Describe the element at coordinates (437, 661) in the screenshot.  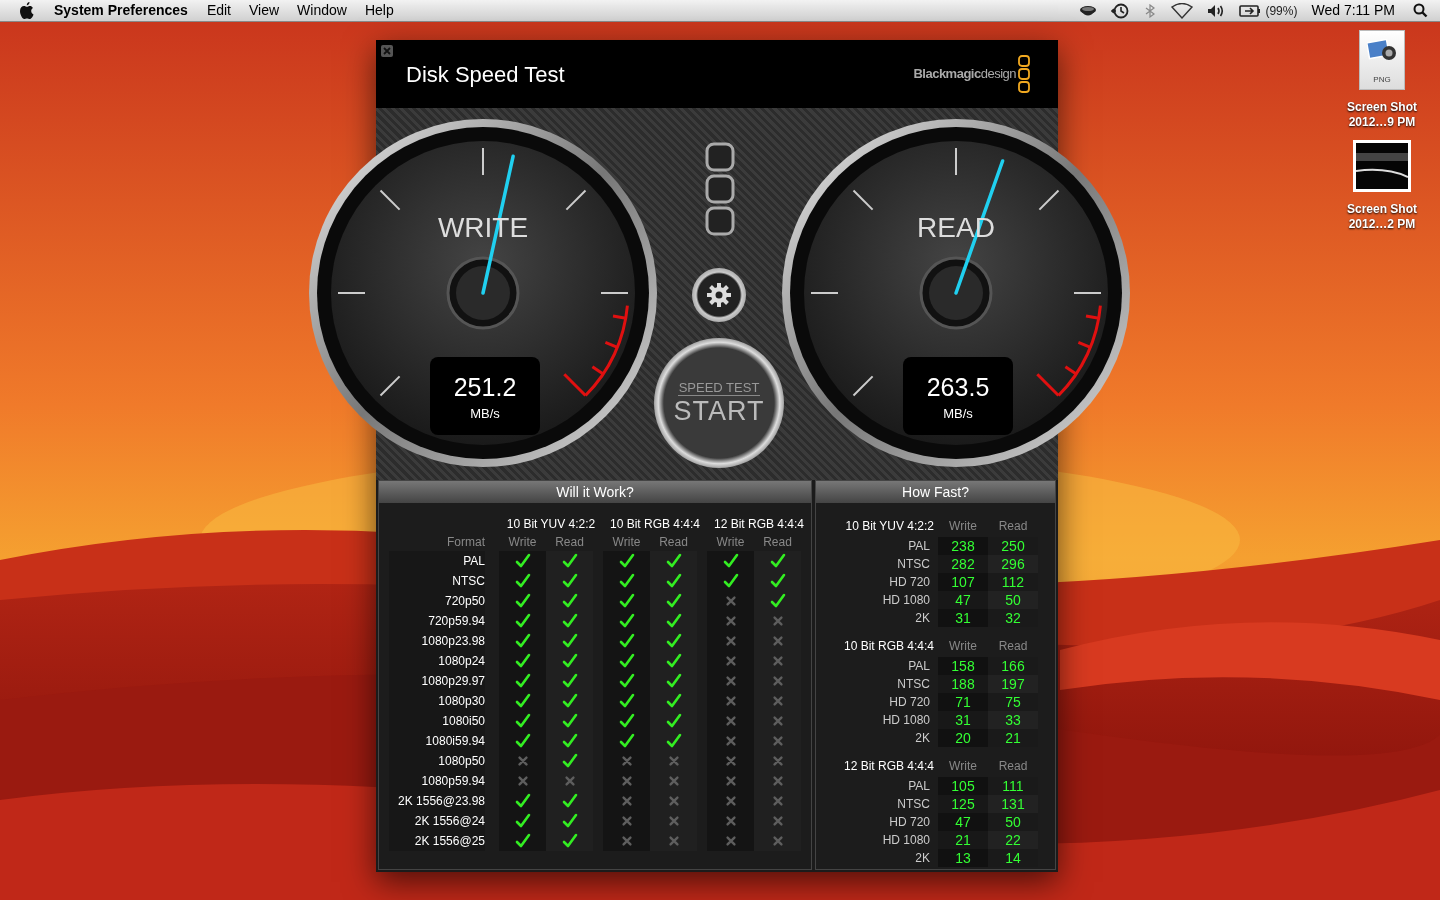
I see `format-label: 1080p24` at that location.